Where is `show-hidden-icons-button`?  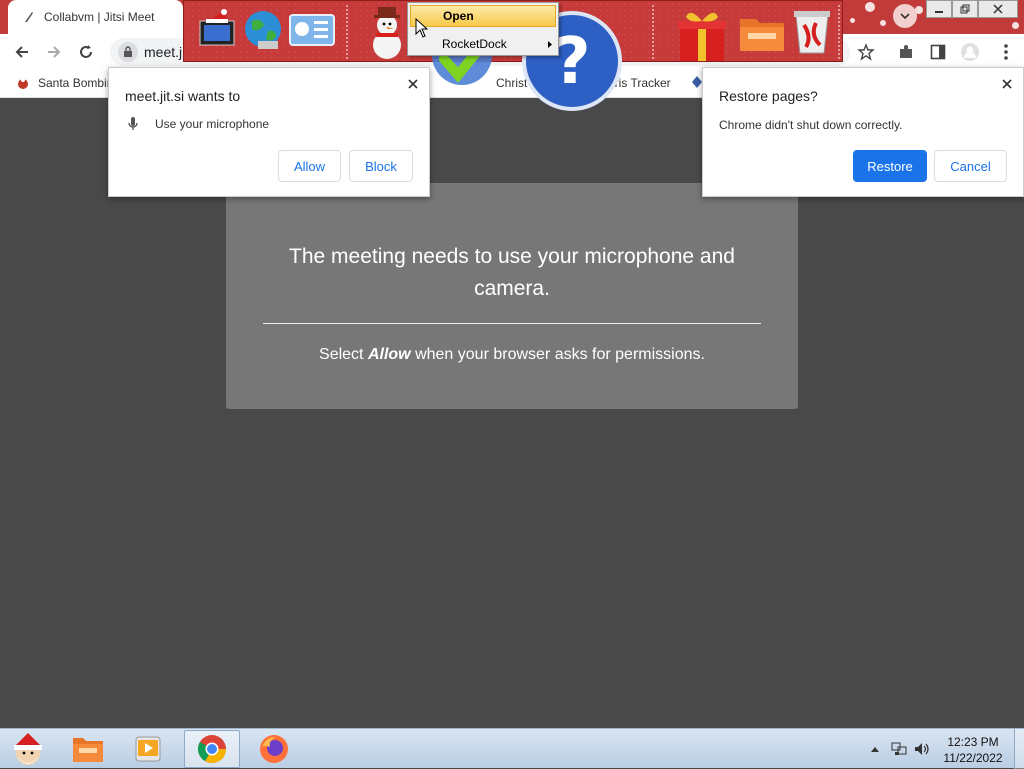 show-hidden-icons-button is located at coordinates (875, 749).